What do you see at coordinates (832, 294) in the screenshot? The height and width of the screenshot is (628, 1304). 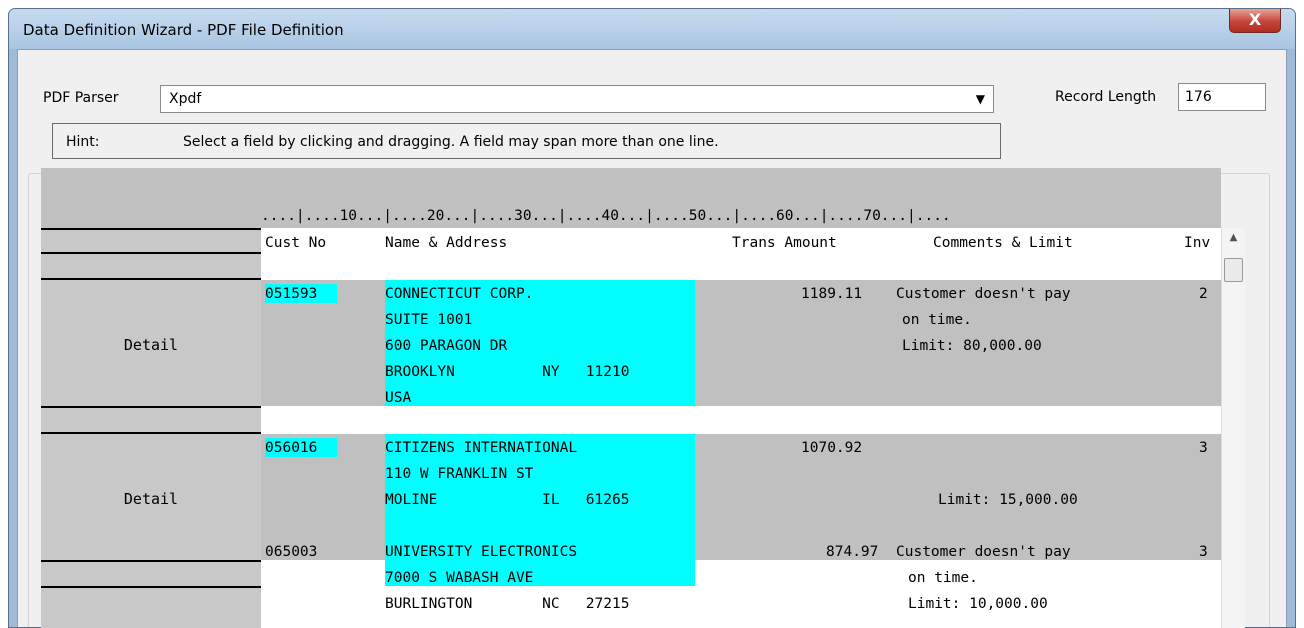 I see `trans-amount-value: 1189.11` at bounding box center [832, 294].